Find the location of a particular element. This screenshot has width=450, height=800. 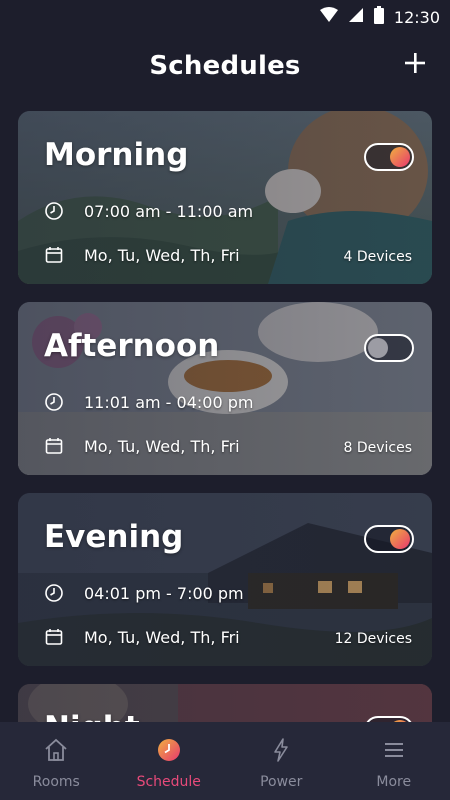

device-count: 8 Devices is located at coordinates (377, 448).